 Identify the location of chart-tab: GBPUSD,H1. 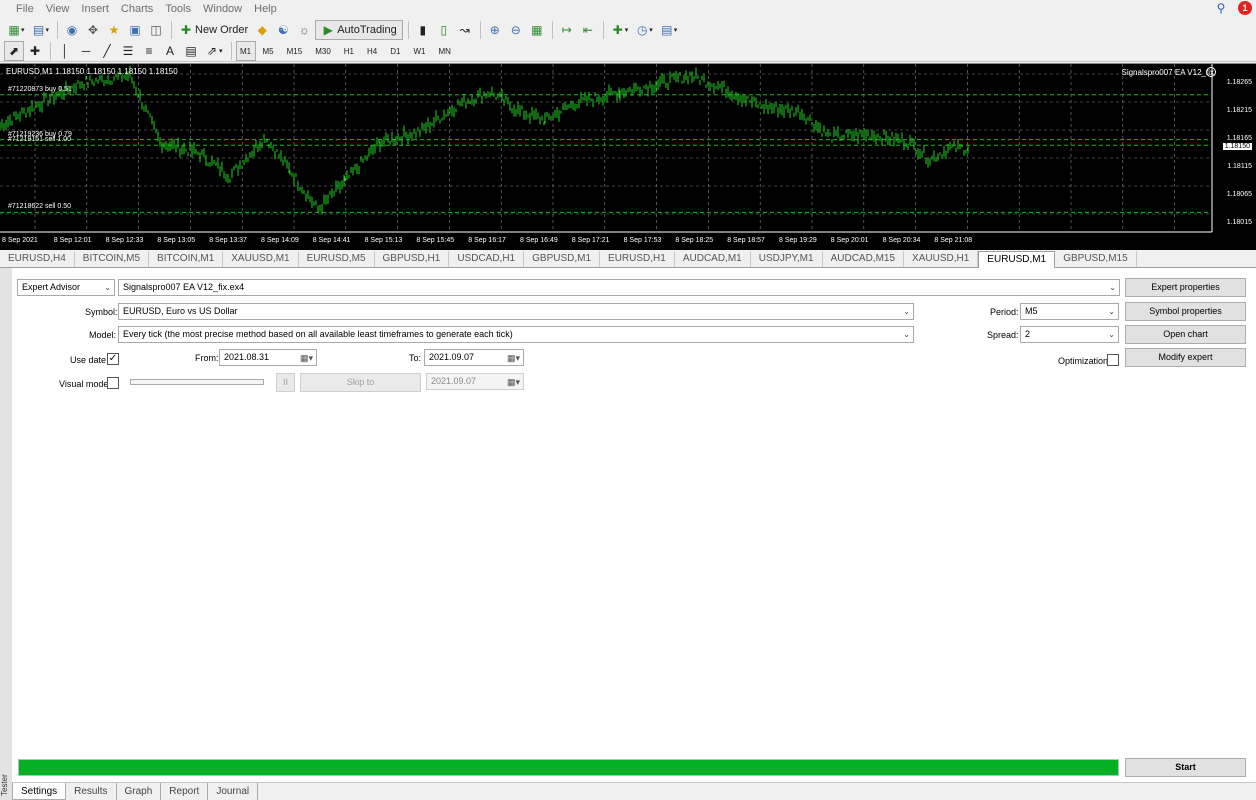
(412, 259).